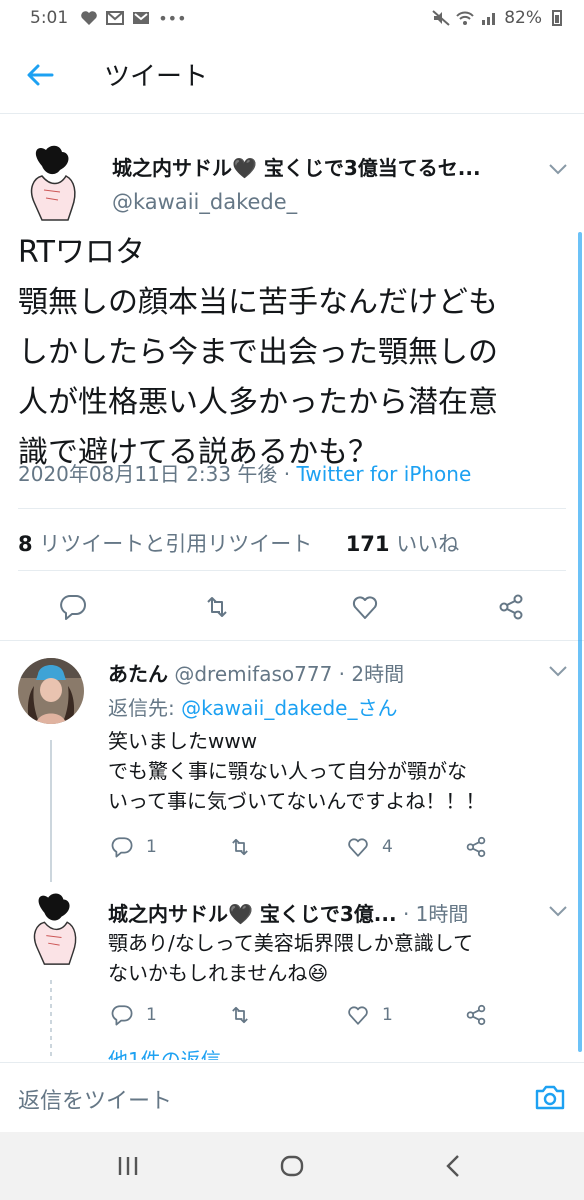  I want to click on recent-apps-icon, so click(128, 1166).